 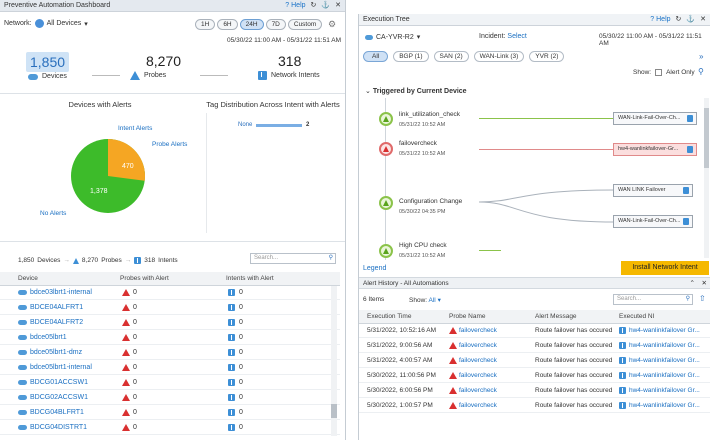 I want to click on tree-node-config-change, so click(x=386, y=203).